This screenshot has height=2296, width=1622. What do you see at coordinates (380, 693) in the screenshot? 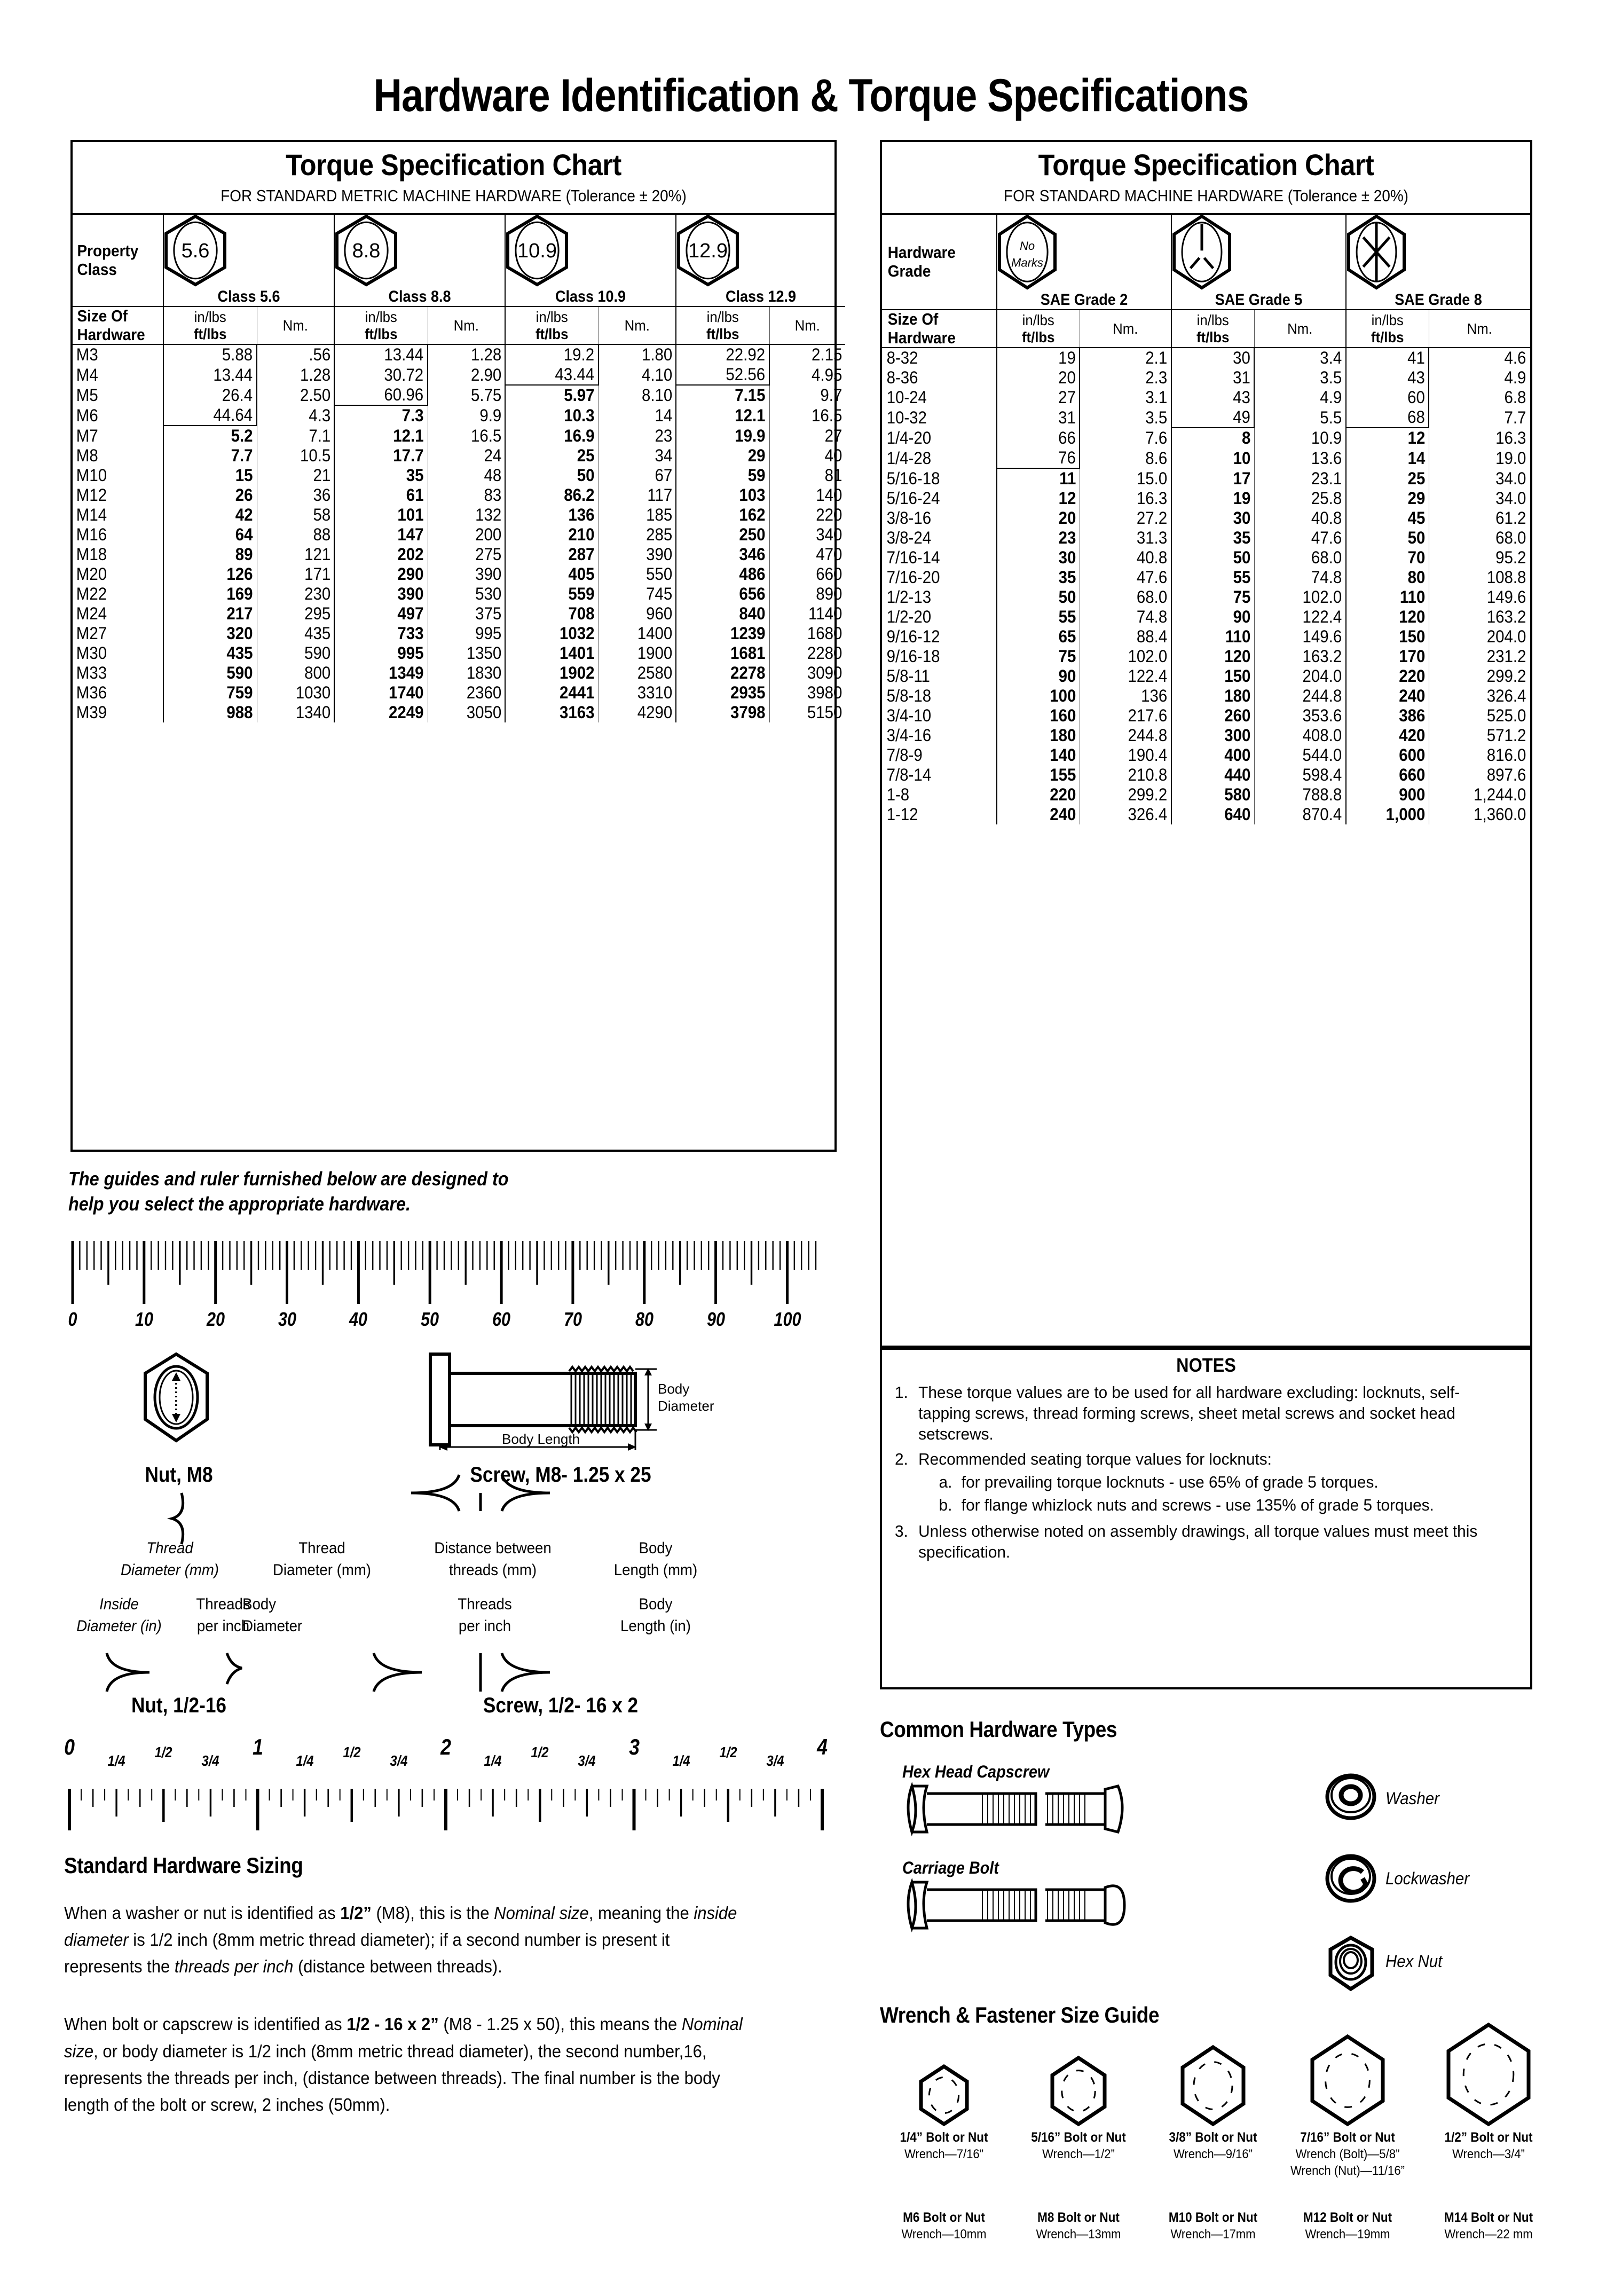
I see `metric-val-ftlbs: 1740` at bounding box center [380, 693].